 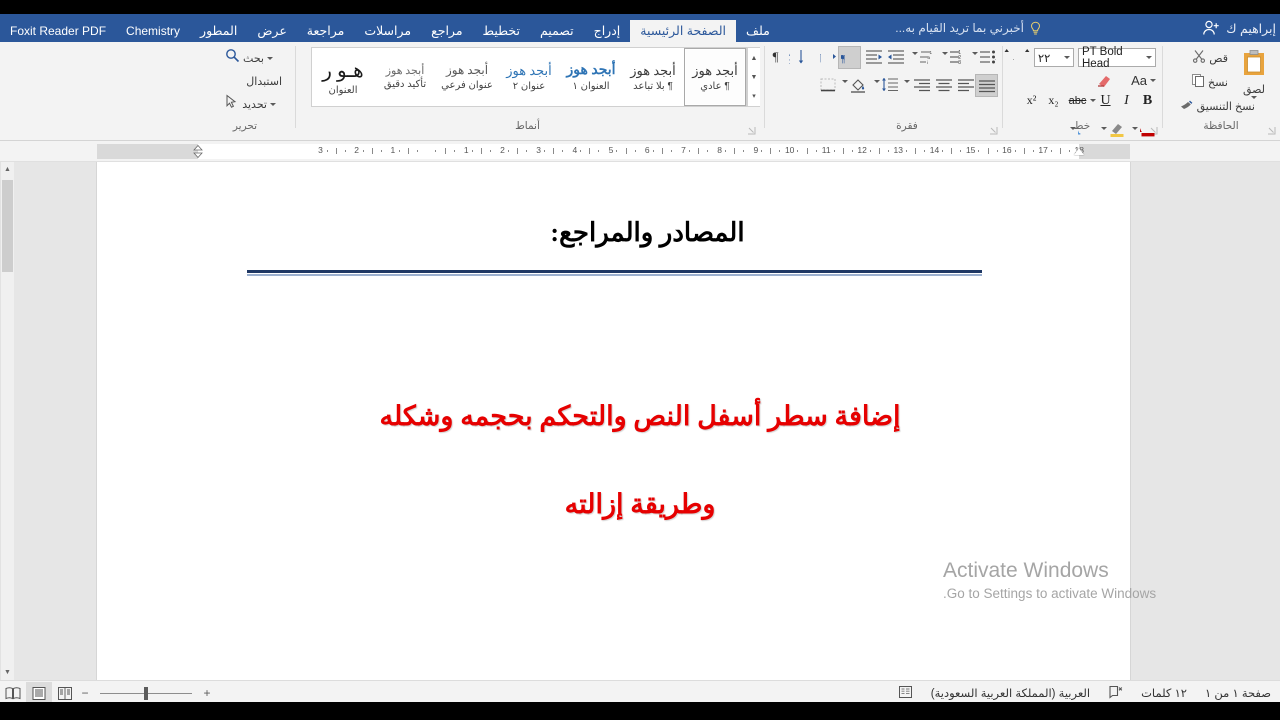 What do you see at coordinates (1126, 100) in the screenshot?
I see `italic-button: I` at bounding box center [1126, 100].